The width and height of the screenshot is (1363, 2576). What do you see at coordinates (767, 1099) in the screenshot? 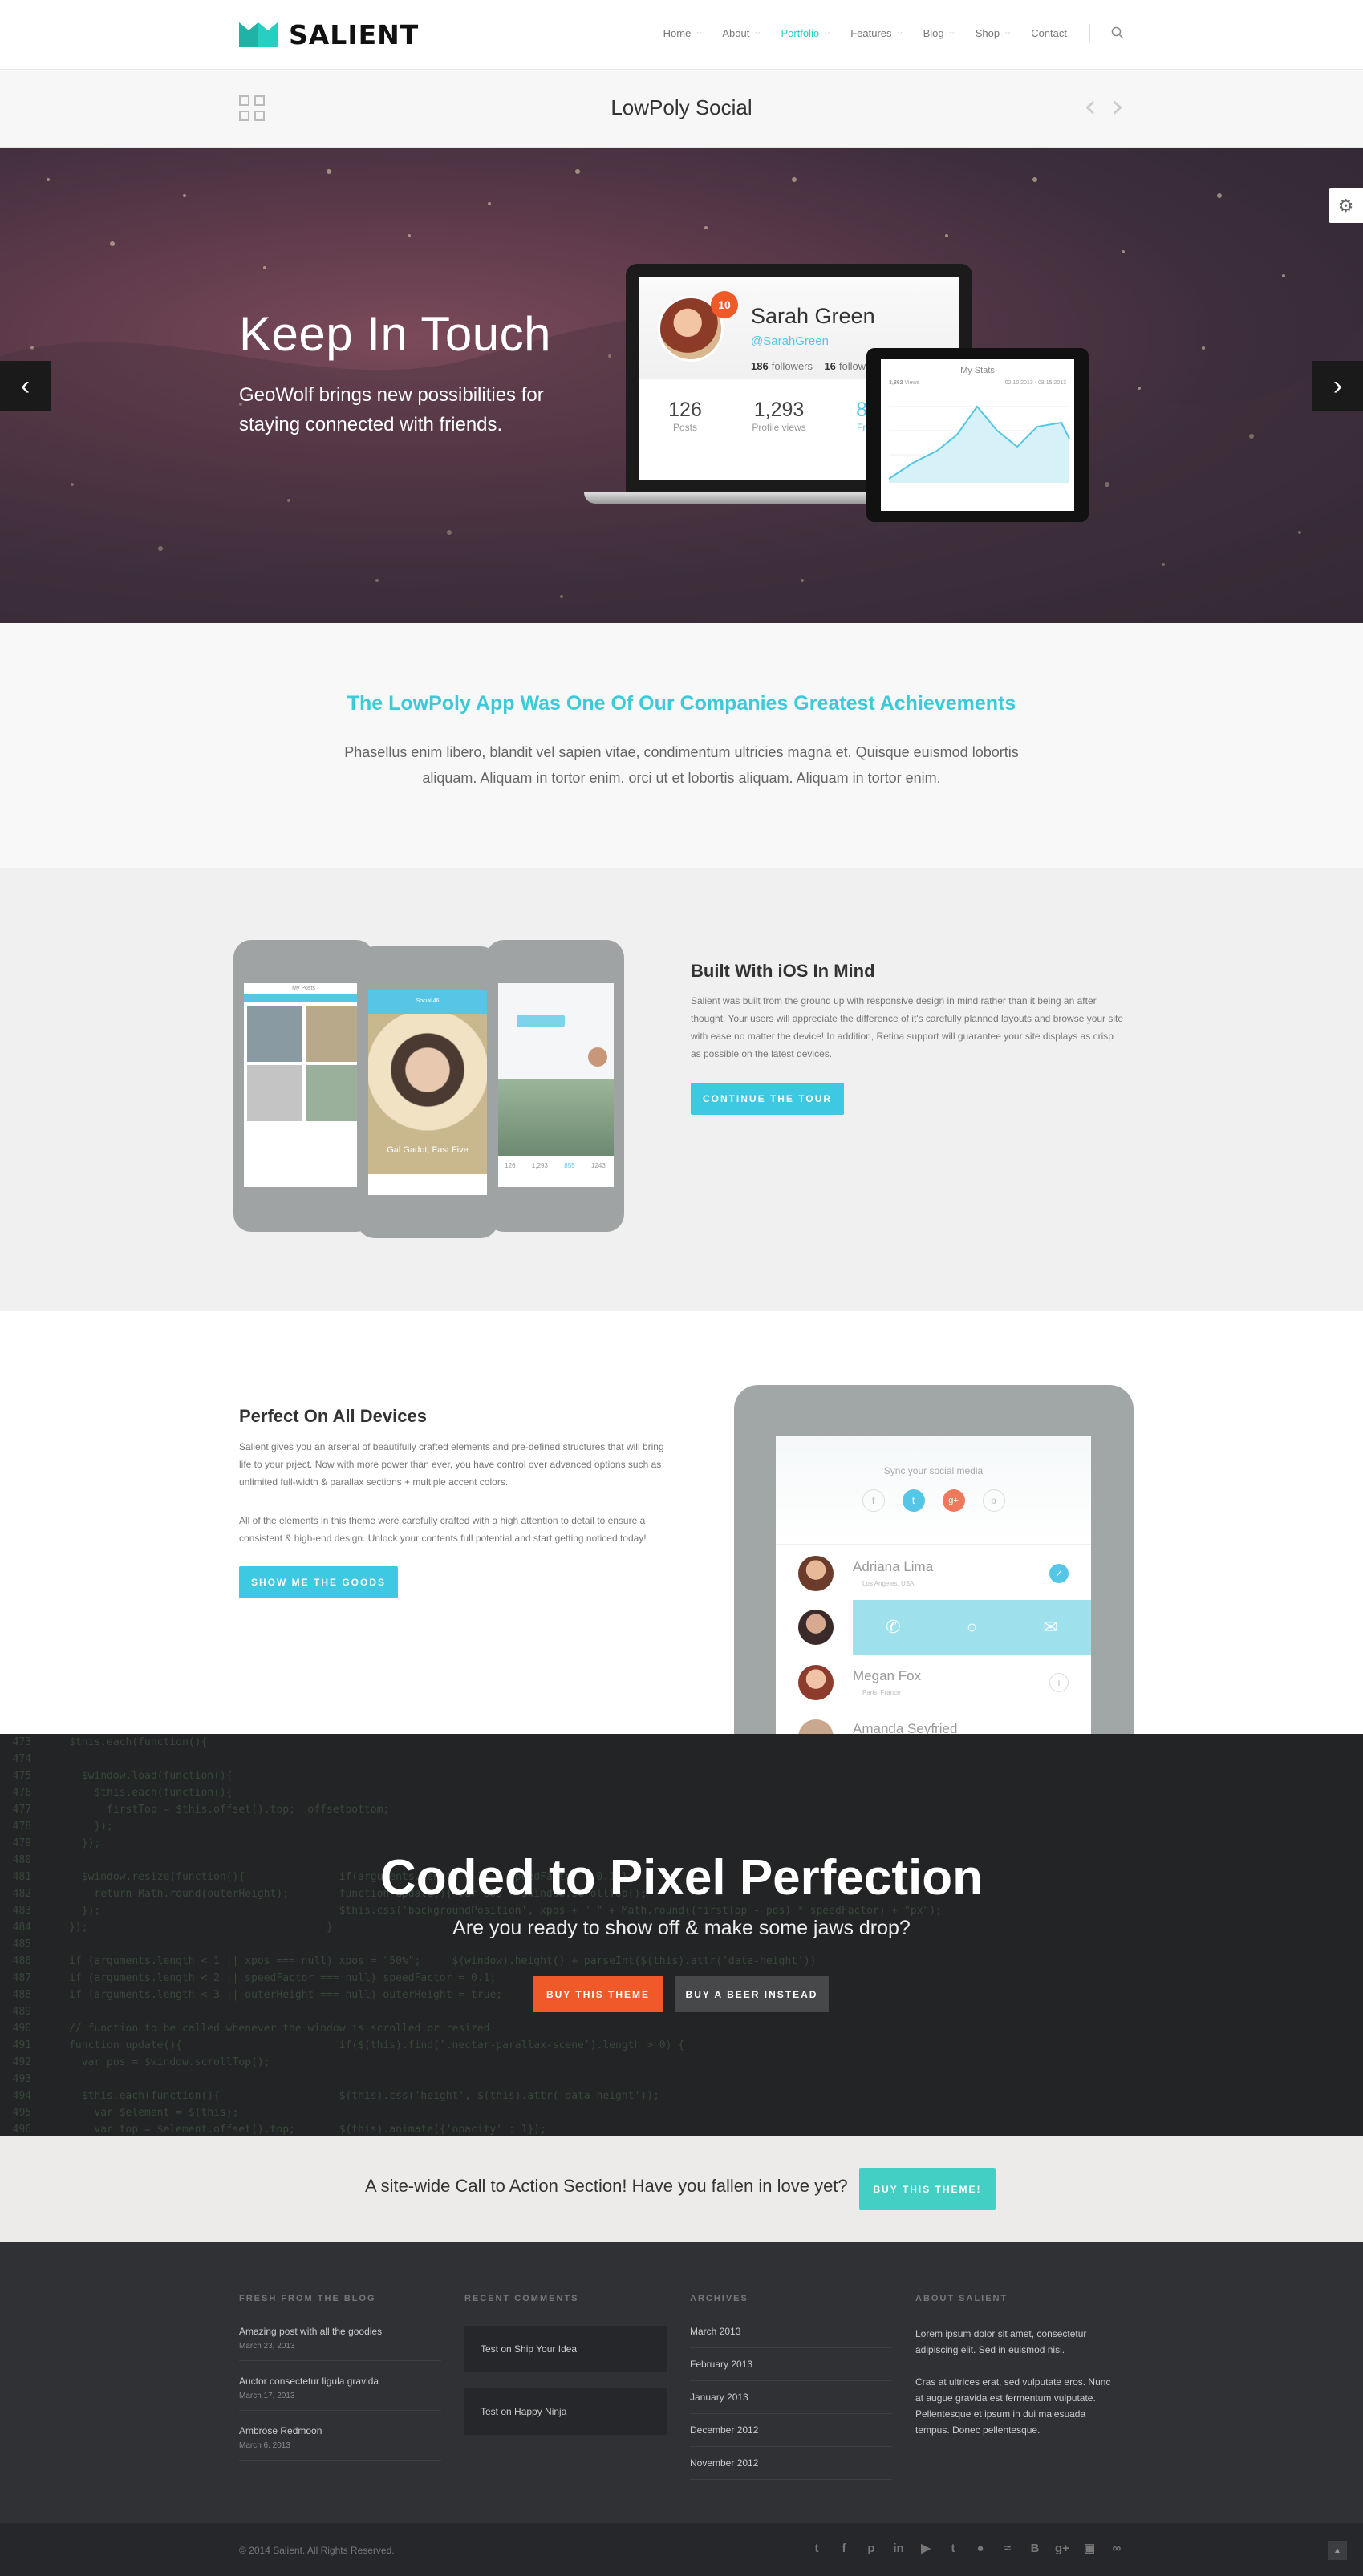
I see `continue-tour-button: CONTINUE THE TOUR` at bounding box center [767, 1099].